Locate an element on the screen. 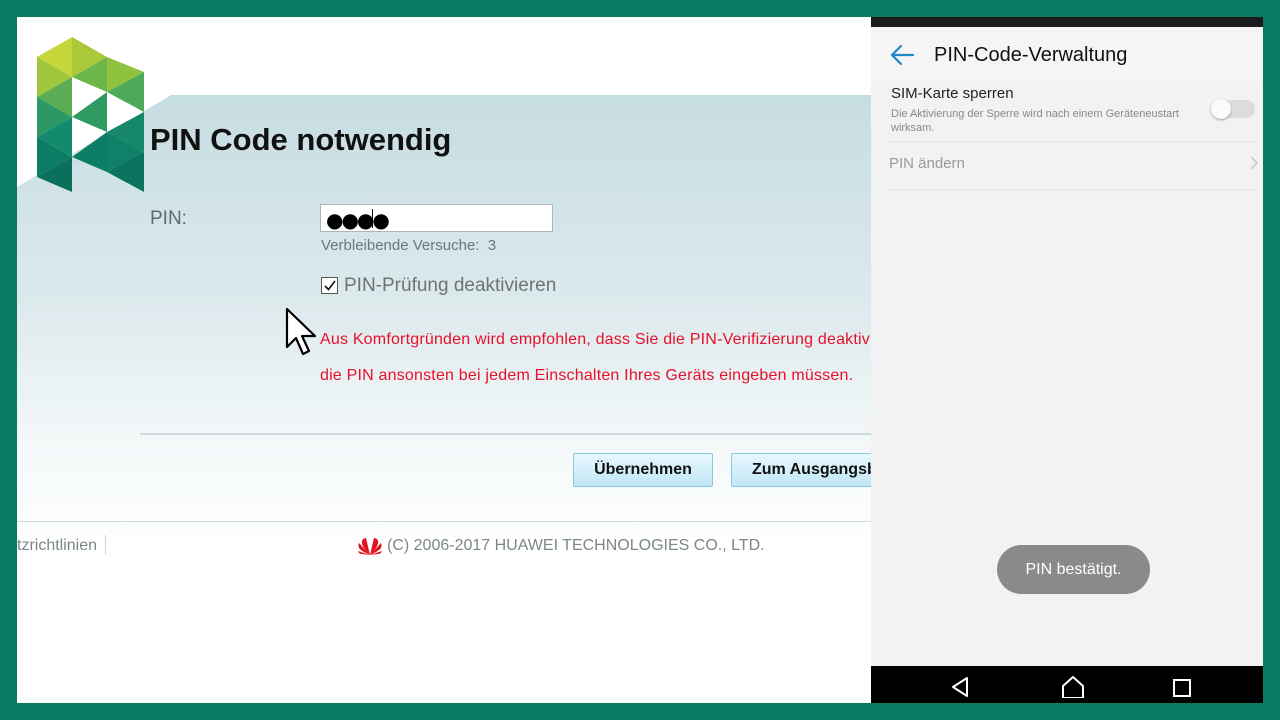  nav-recents-icon is located at coordinates (1182, 688).